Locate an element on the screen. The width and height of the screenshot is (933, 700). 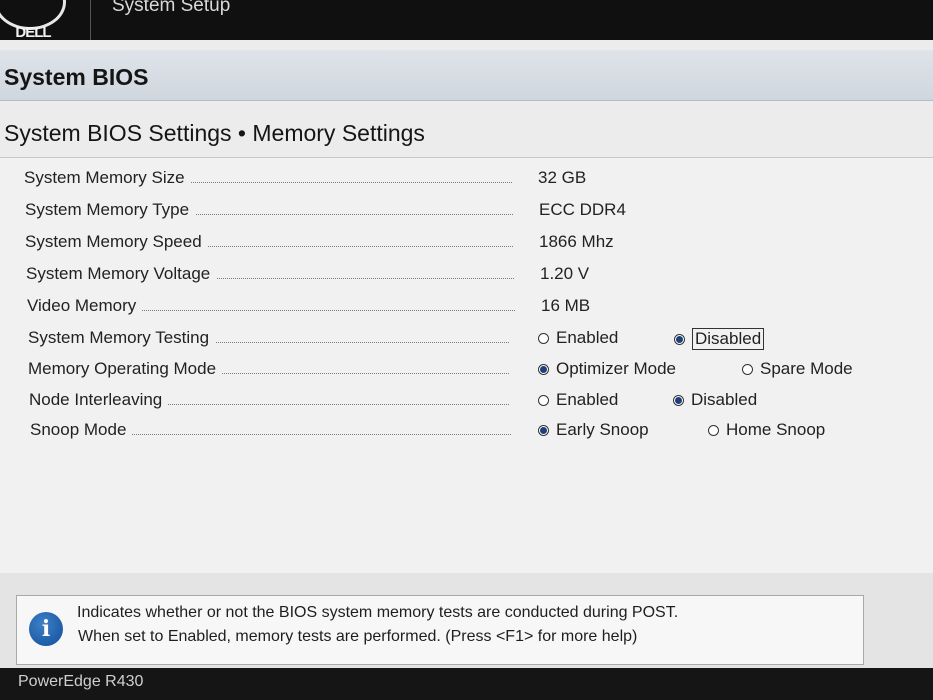
setting-label: System Memory Type is located at coordinates (110, 210).